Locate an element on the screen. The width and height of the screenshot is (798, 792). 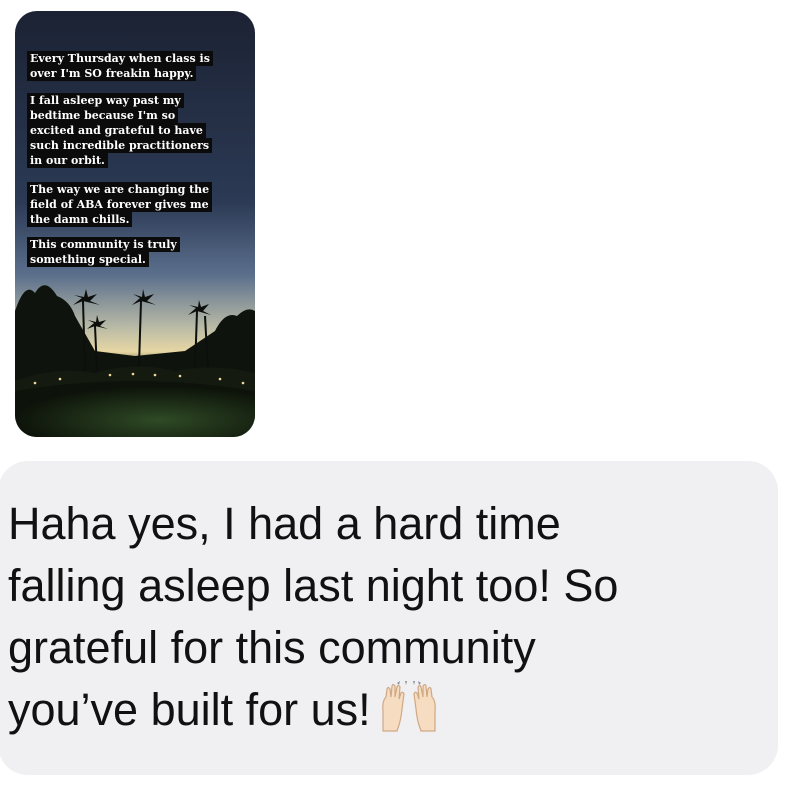
caption-line: something special. is located at coordinates (88, 259).